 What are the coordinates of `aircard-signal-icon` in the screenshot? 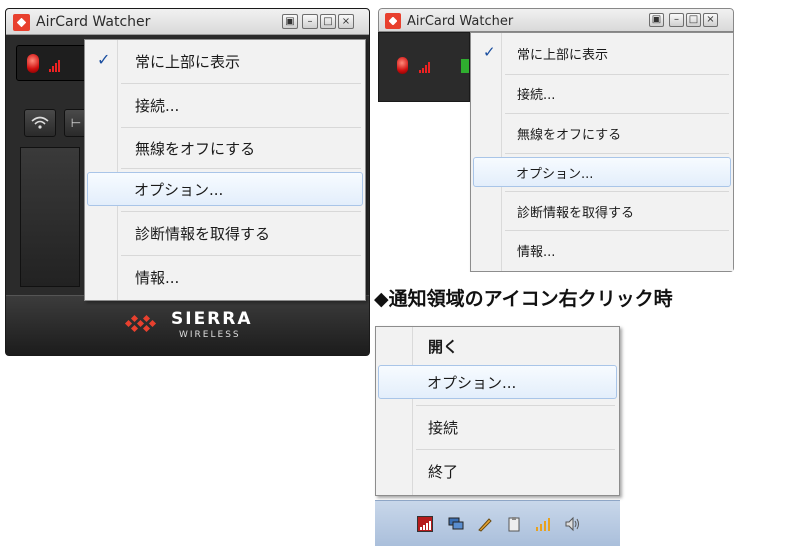 It's located at (425, 524).